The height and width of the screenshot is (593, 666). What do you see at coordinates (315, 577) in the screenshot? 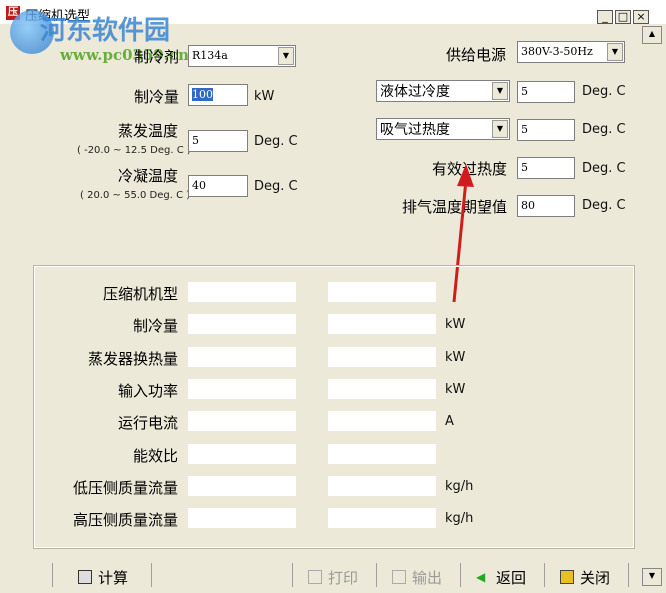
I see `printer-icon` at bounding box center [315, 577].